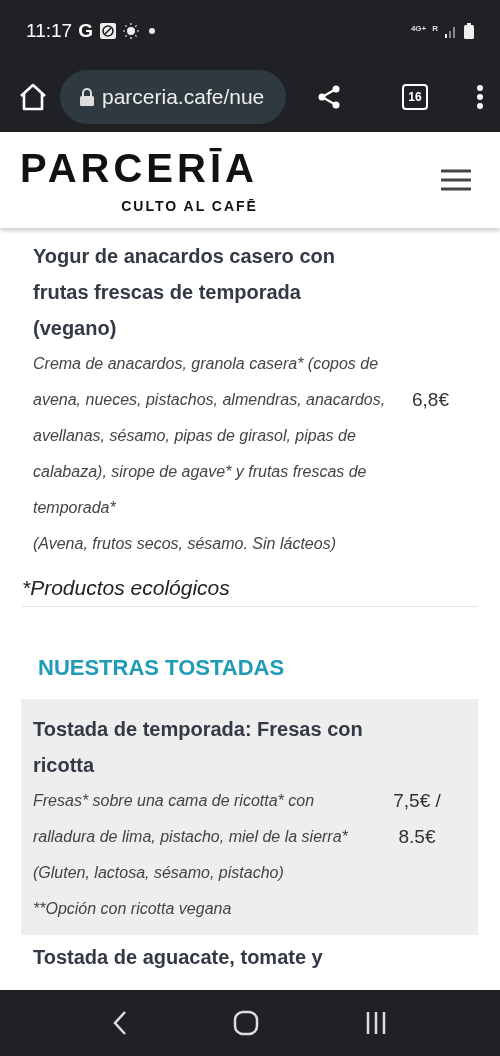 The width and height of the screenshot is (500, 1056). Describe the element at coordinates (185, 544) in the screenshot. I see `item-description: (Avena, frutos secos, sésamo. Sin lácteos)` at that location.